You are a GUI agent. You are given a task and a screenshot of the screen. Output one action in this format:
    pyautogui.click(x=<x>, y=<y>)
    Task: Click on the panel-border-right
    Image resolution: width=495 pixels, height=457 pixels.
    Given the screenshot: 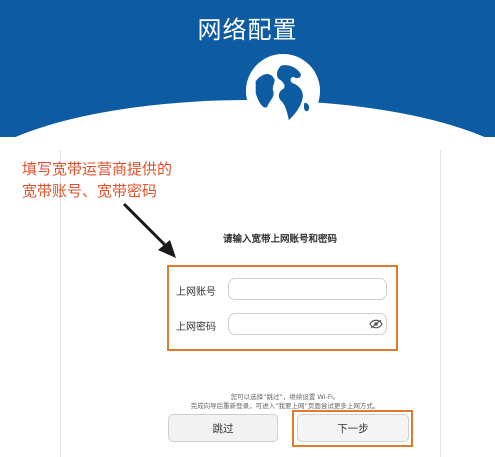 What is the action you would take?
    pyautogui.click(x=440, y=303)
    